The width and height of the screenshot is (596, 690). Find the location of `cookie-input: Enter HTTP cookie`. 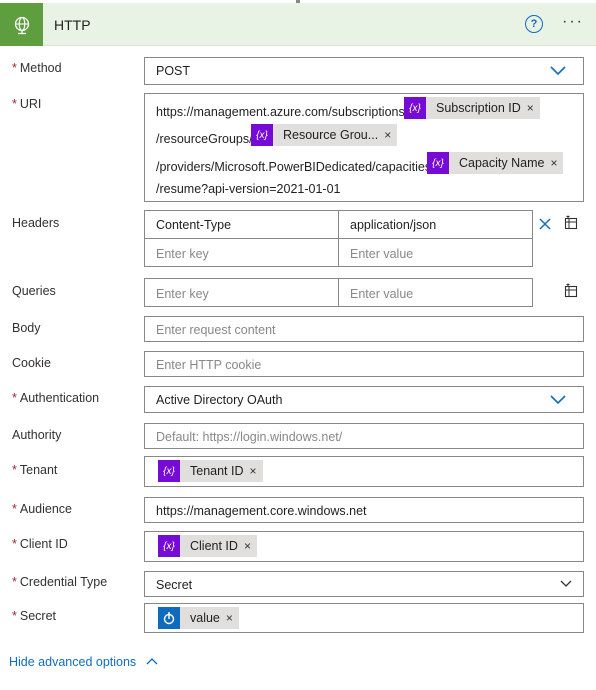

cookie-input: Enter HTTP cookie is located at coordinates (364, 364).